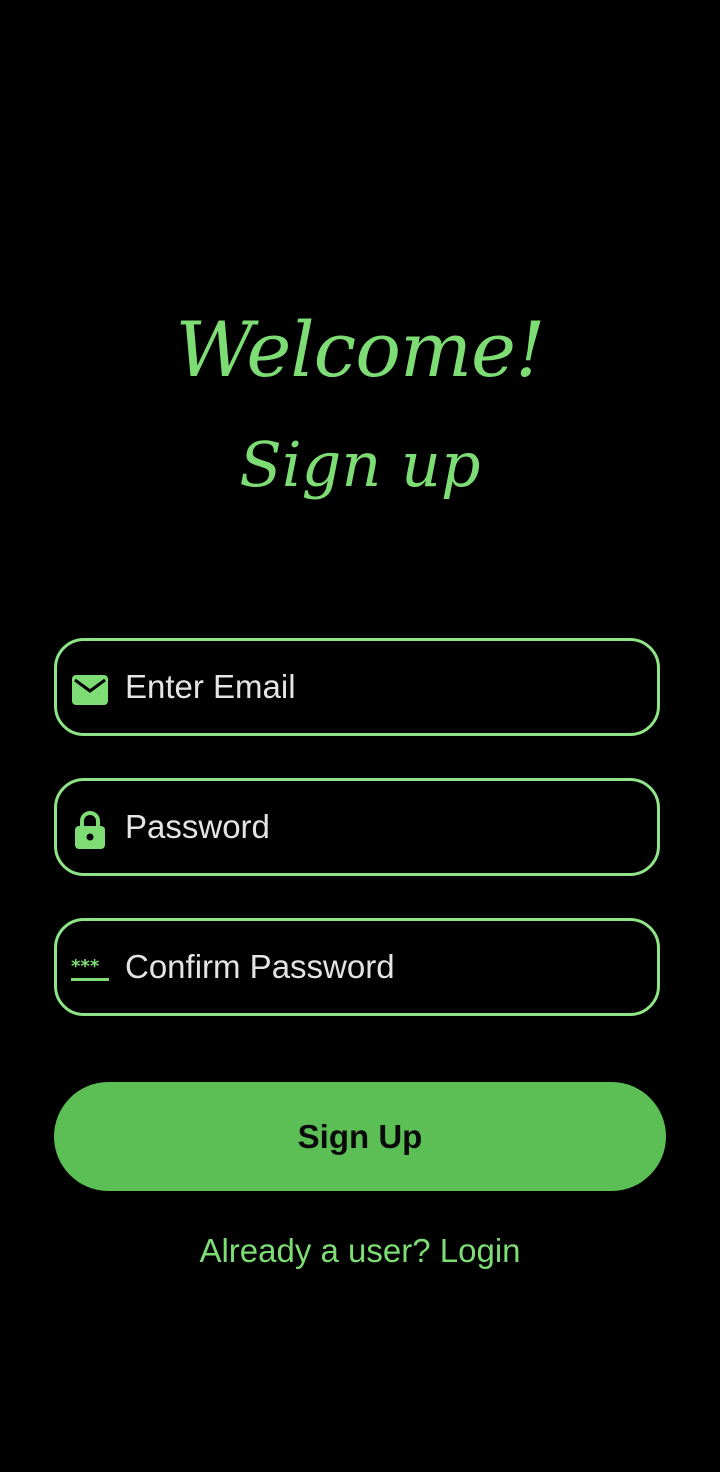  I want to click on password-field, so click(357, 827).